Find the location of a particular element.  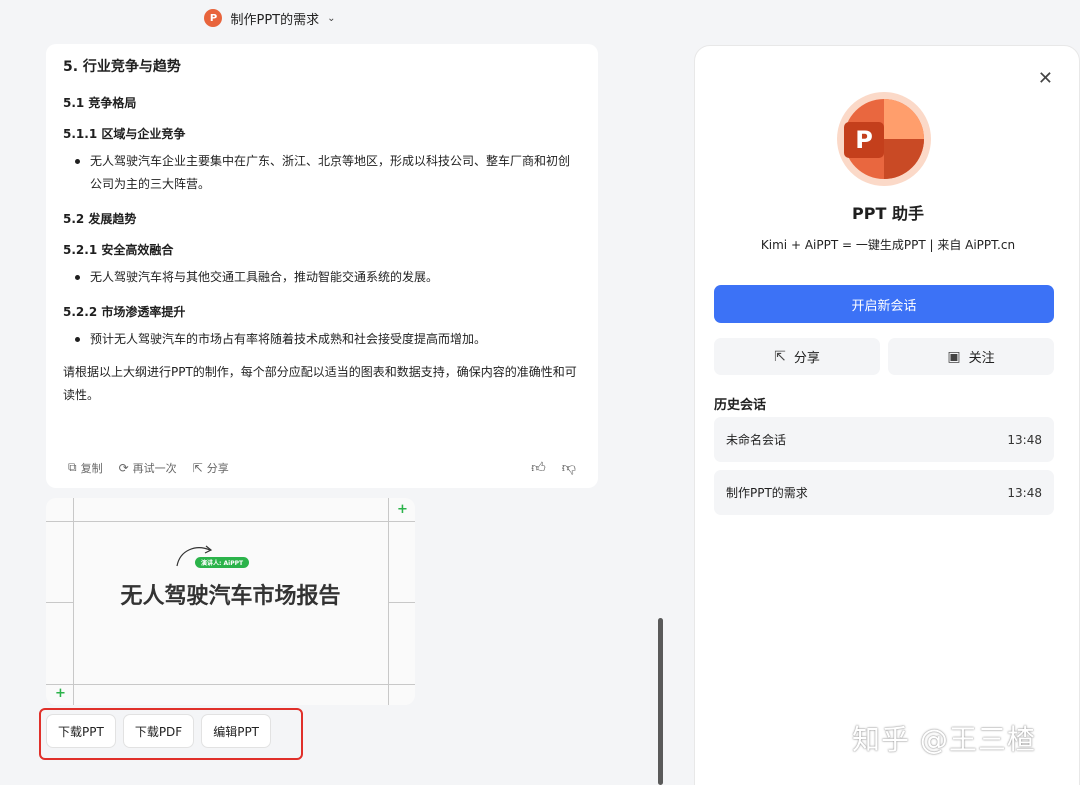

subsection-heading: 5.2.2 市场渗透率提升 is located at coordinates (124, 312).